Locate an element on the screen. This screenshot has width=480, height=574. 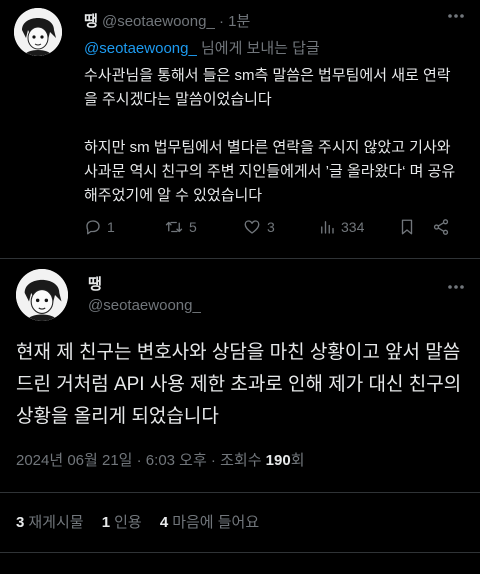
bookmark-button is located at coordinates (407, 227).